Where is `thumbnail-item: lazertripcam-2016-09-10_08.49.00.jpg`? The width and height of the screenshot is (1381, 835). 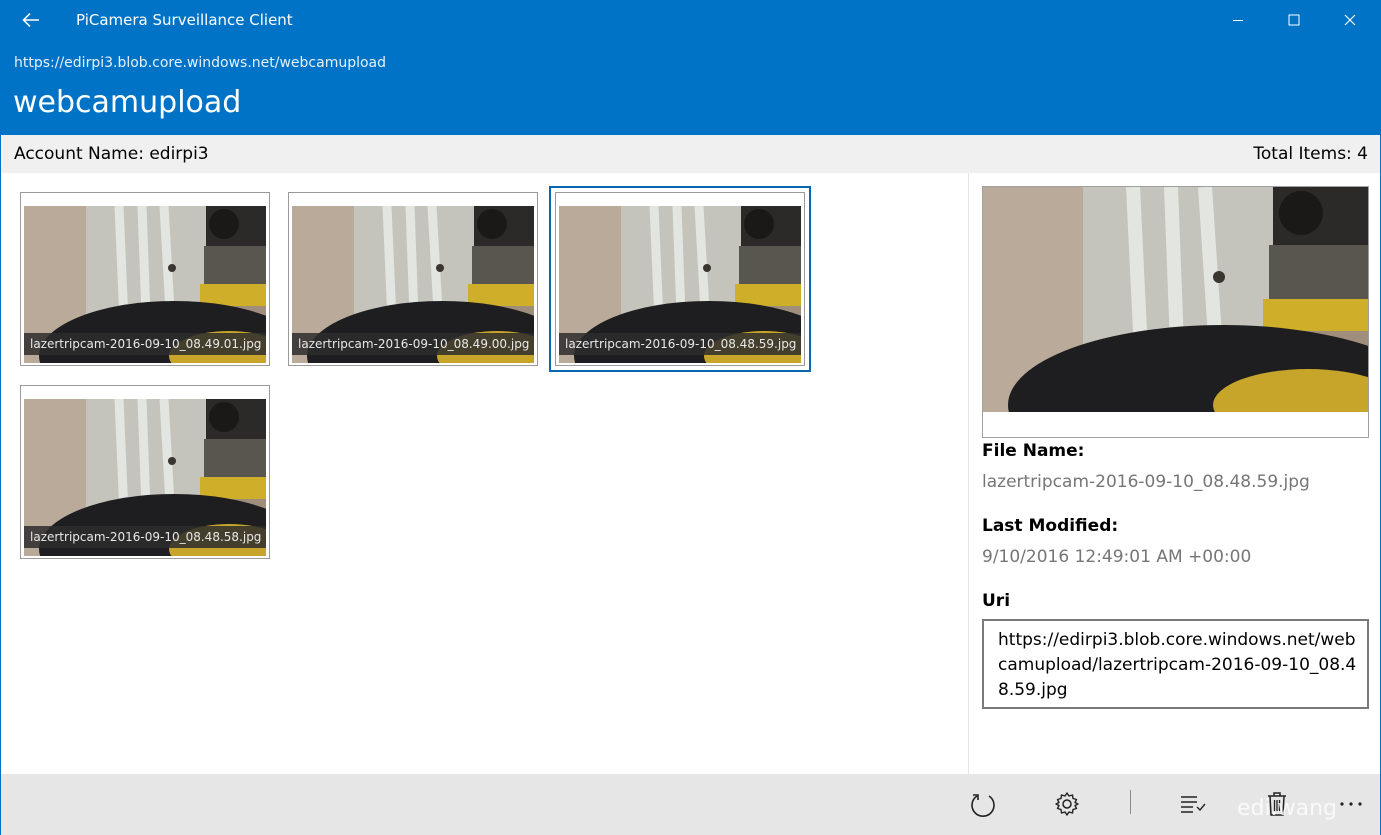 thumbnail-item: lazertripcam-2016-09-10_08.49.00.jpg is located at coordinates (413, 279).